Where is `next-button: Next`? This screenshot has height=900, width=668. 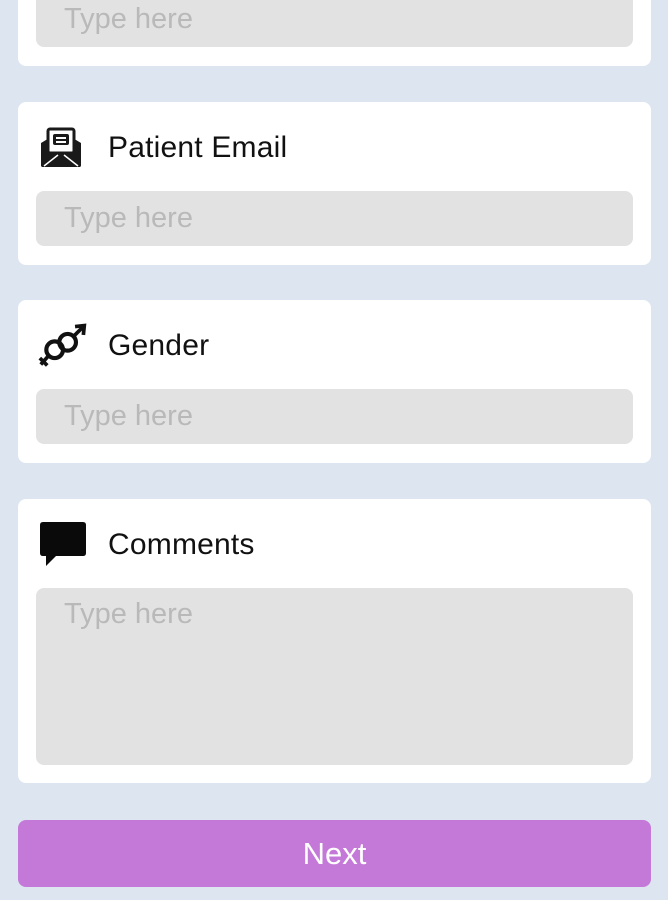 next-button: Next is located at coordinates (334, 853).